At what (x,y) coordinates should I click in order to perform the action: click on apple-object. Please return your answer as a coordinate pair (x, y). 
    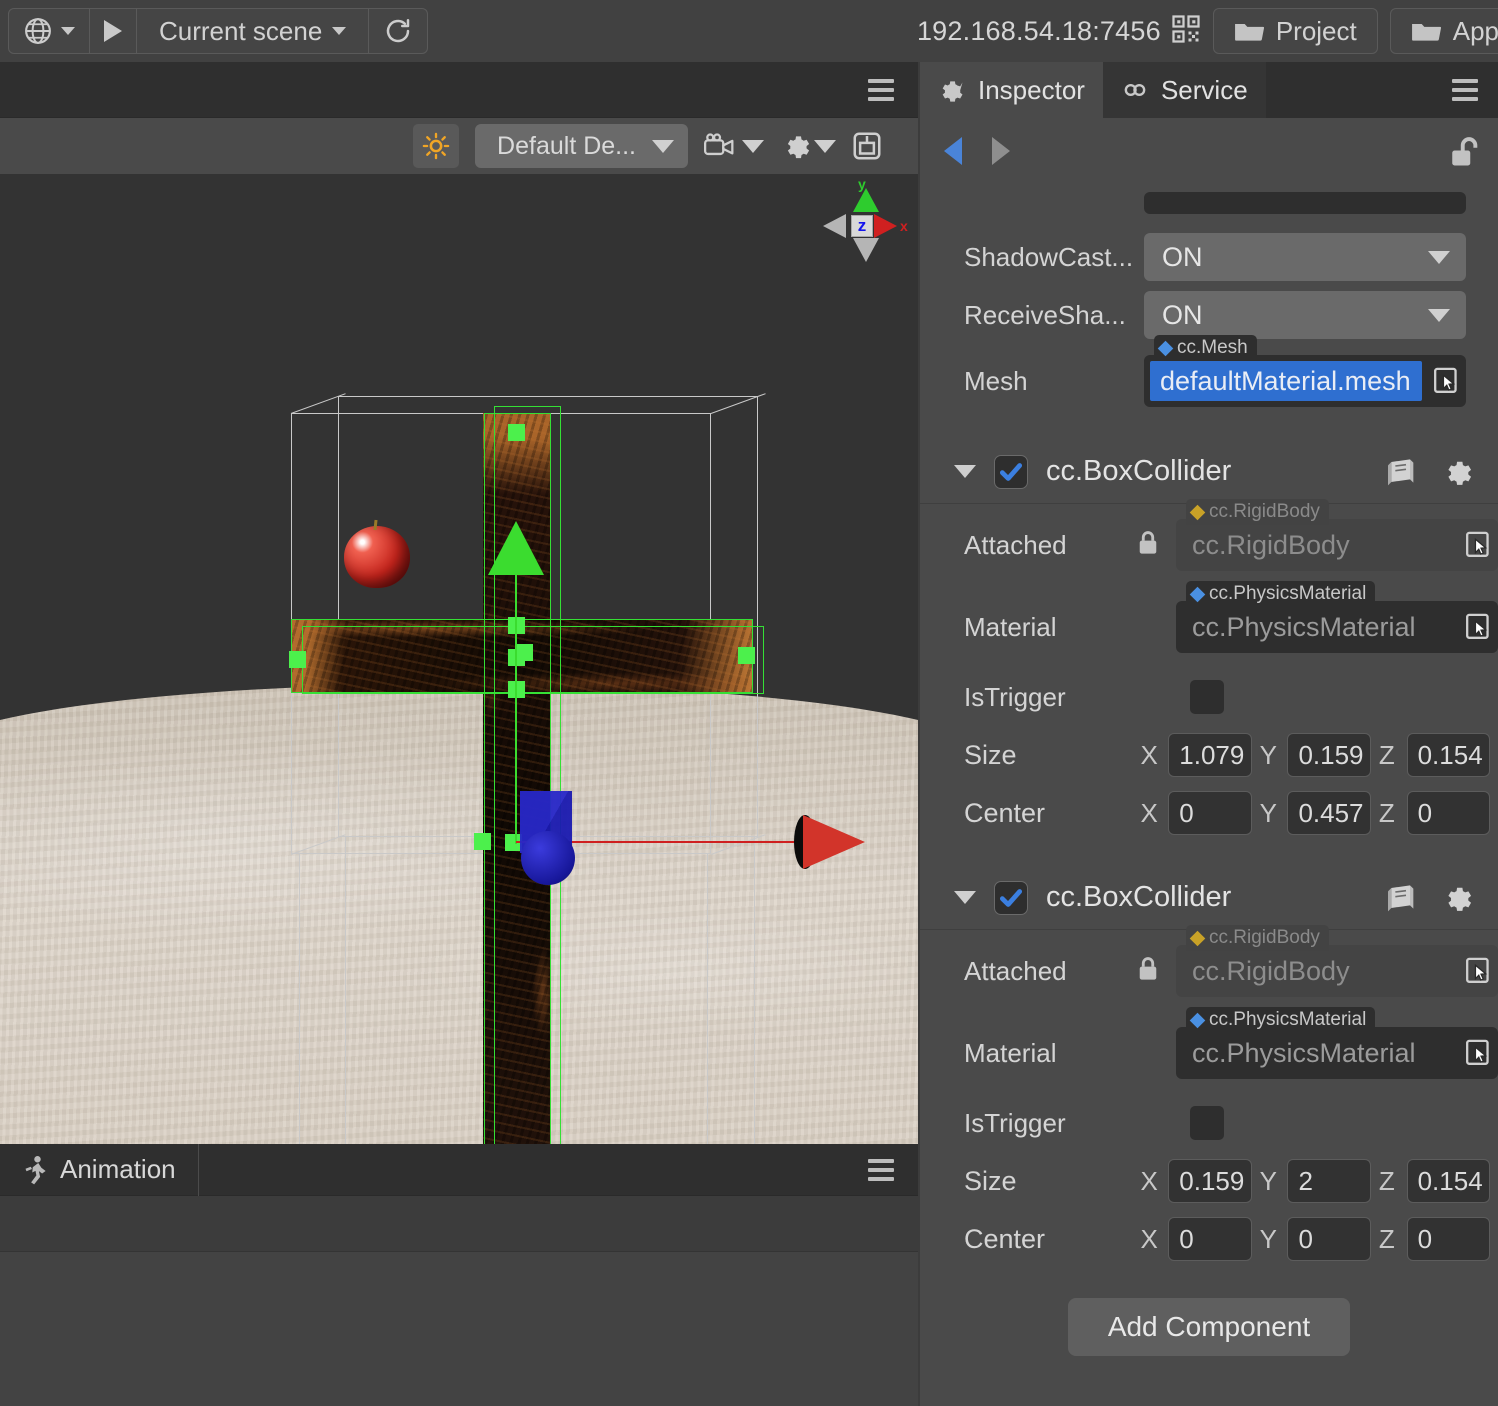
    Looking at the image, I should click on (377, 553).